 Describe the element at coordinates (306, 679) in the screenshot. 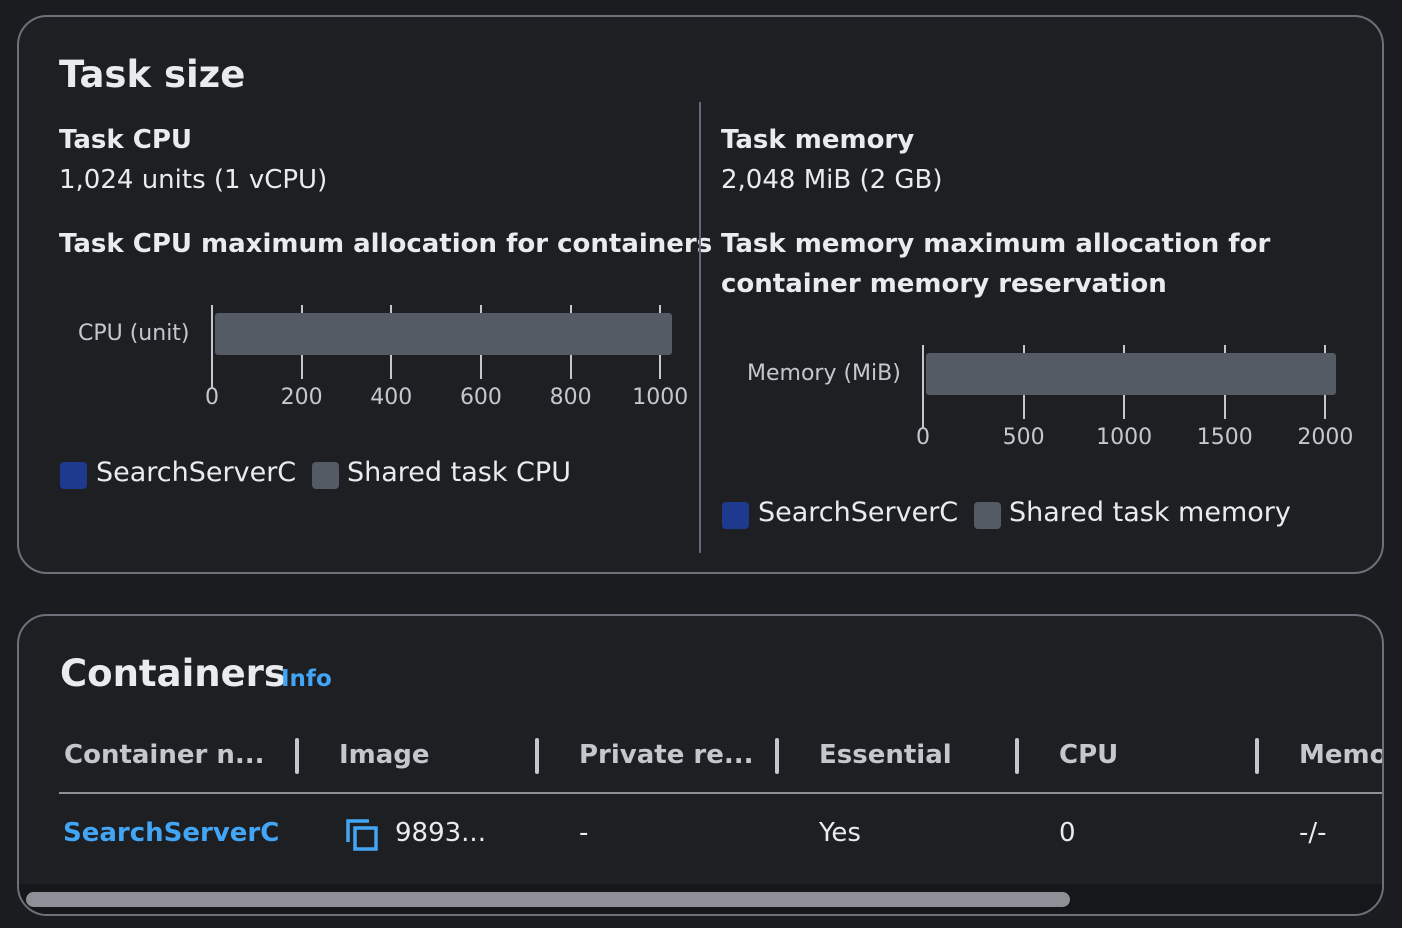

I see `info-link: Info` at that location.